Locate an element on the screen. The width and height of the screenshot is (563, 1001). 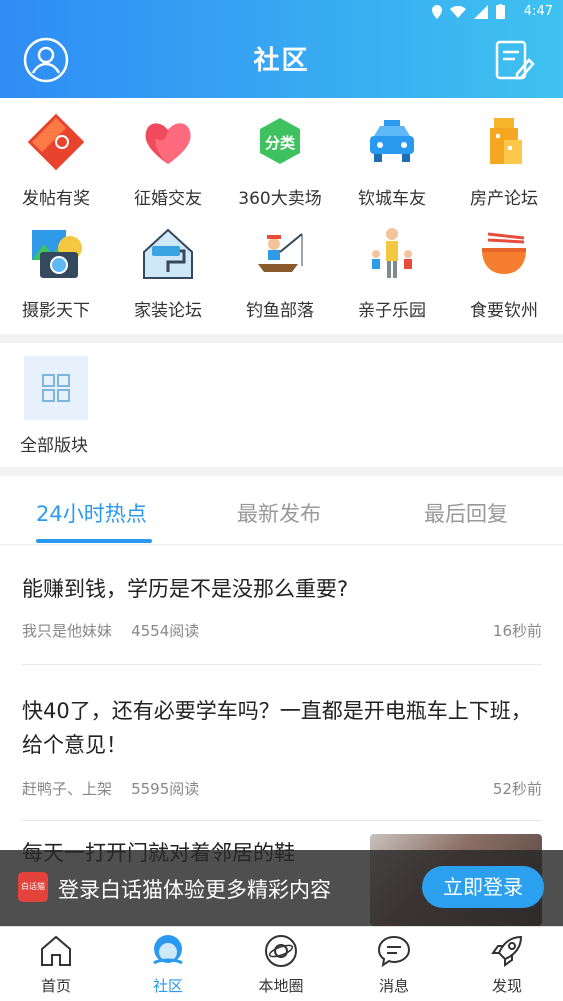
category-badge-icon: 分类 is located at coordinates (280, 141).